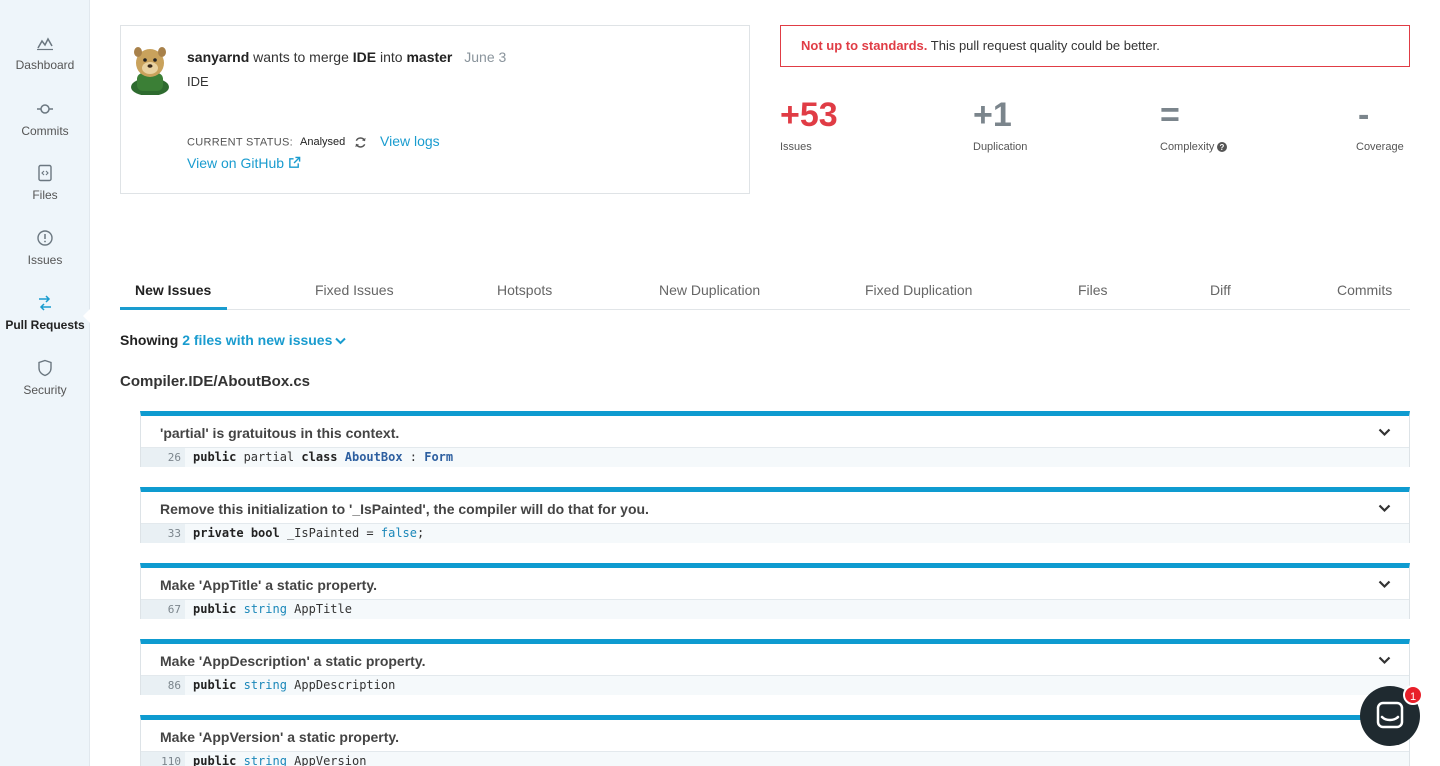 The width and height of the screenshot is (1440, 766). Describe the element at coordinates (45, 109) in the screenshot. I see `commit-icon` at that location.